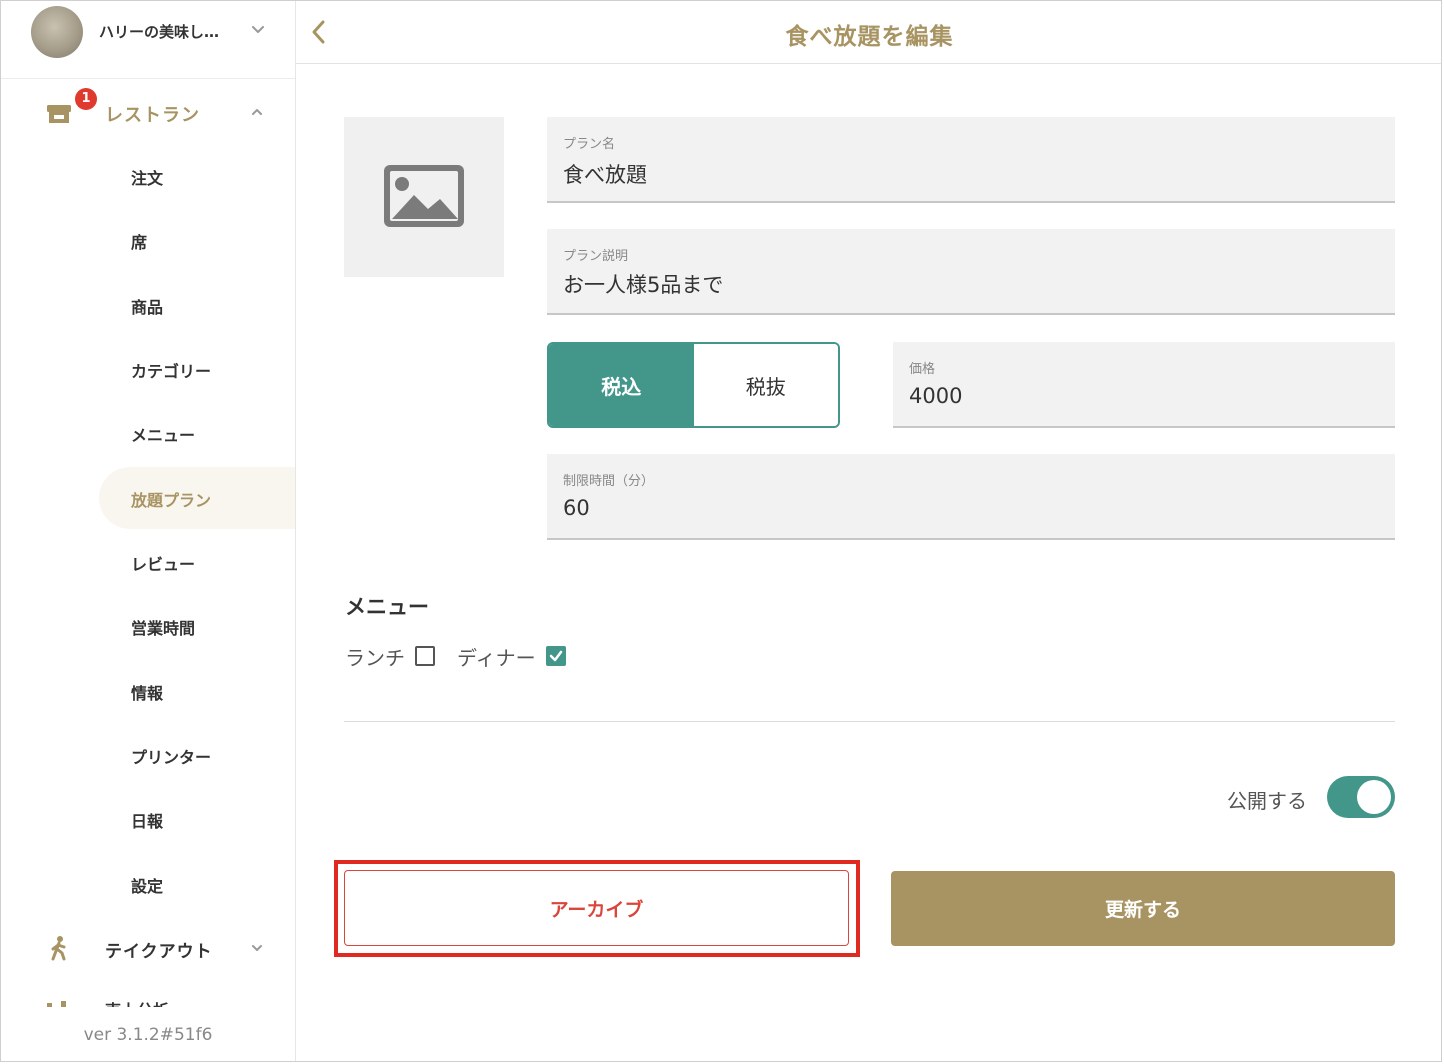  I want to click on sidebar-item-menus: メニュー, so click(197, 433).